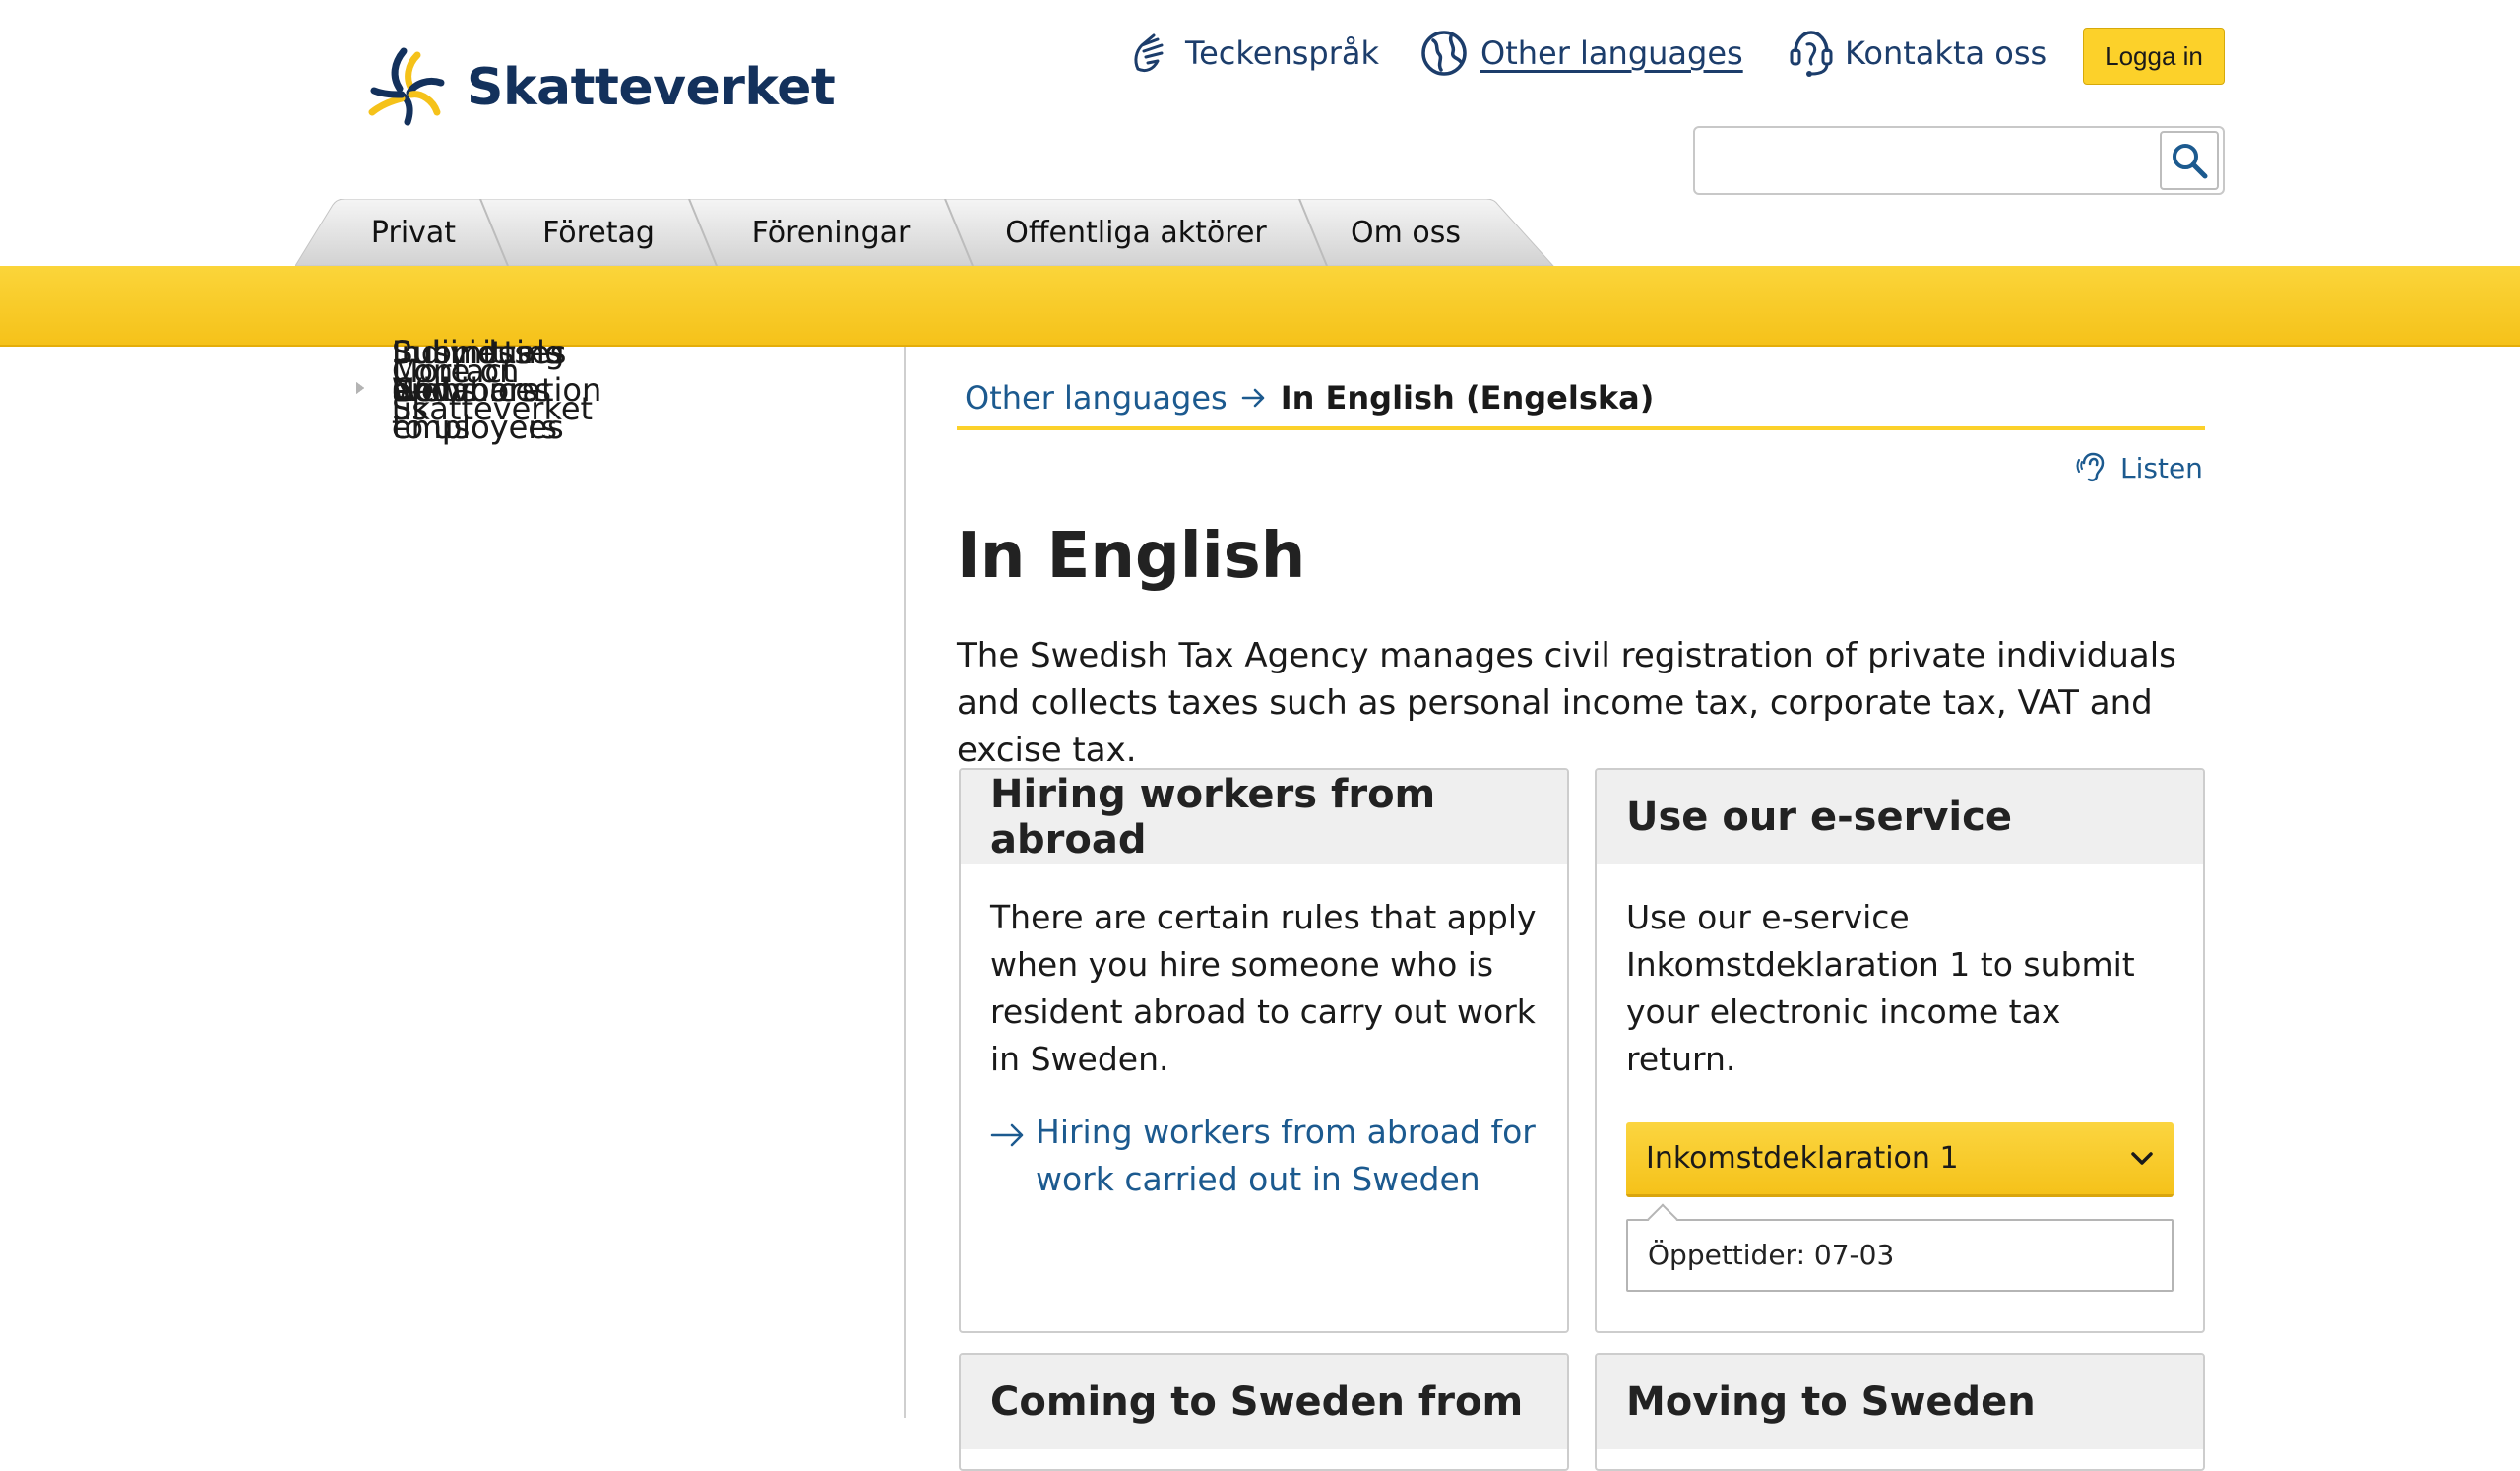 The width and height of the screenshot is (2520, 1471). What do you see at coordinates (651, 87) in the screenshot?
I see `logo-text: Skatteverket` at bounding box center [651, 87].